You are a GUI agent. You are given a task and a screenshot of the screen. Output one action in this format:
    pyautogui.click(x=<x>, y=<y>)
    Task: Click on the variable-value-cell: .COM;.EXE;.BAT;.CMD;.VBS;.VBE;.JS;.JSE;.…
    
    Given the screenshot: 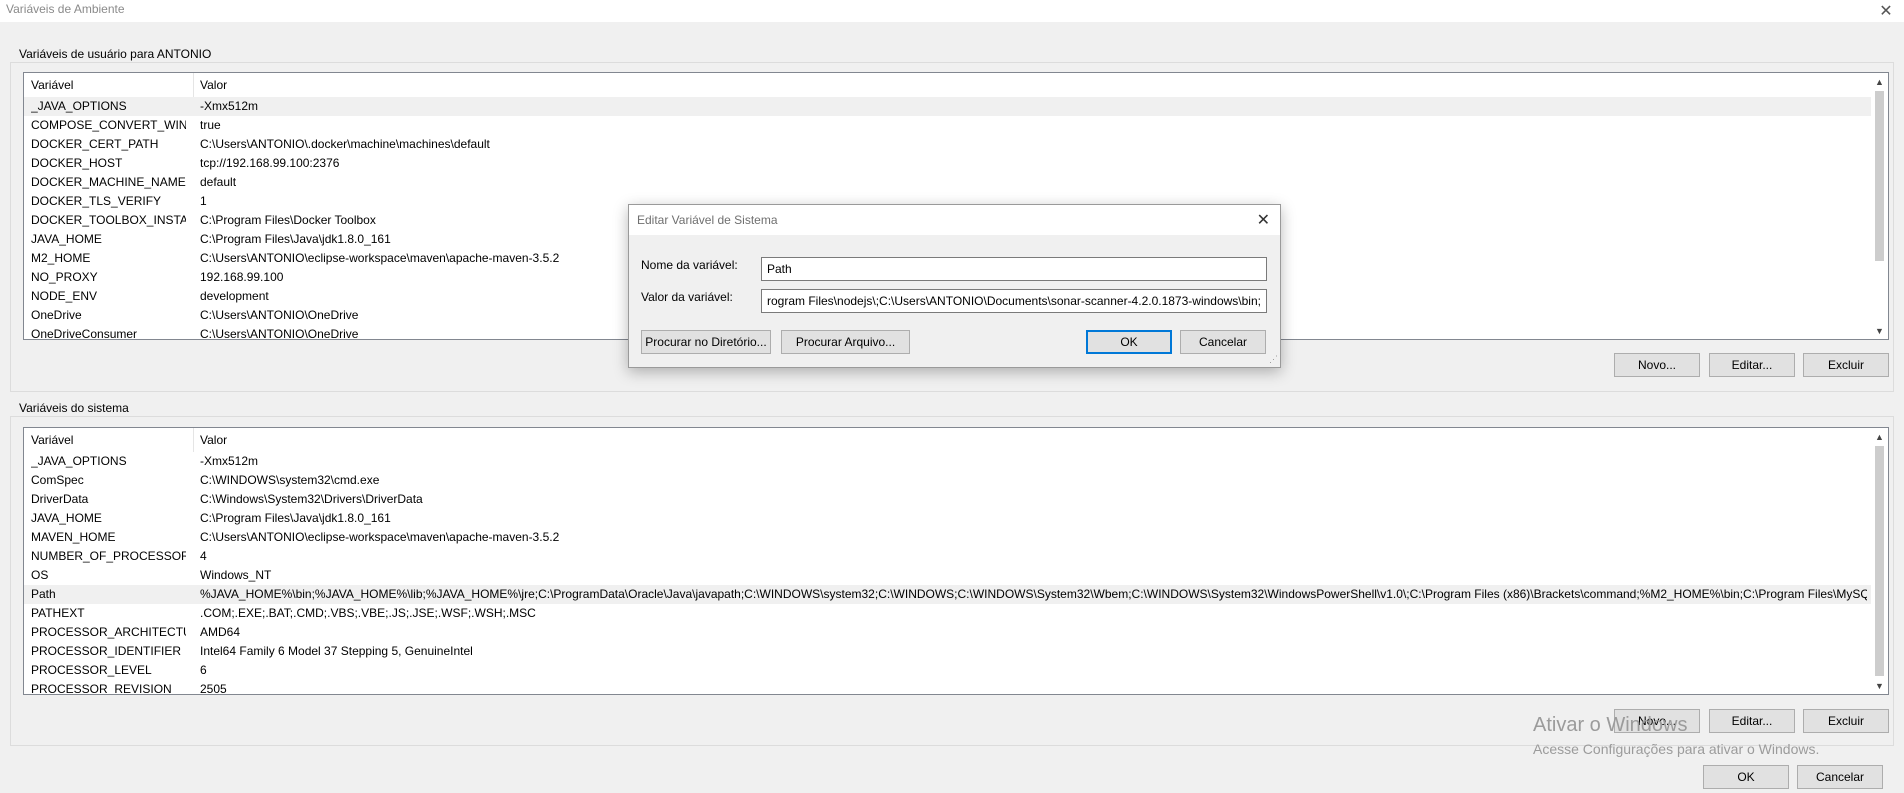 What is the action you would take?
    pyautogui.click(x=368, y=613)
    